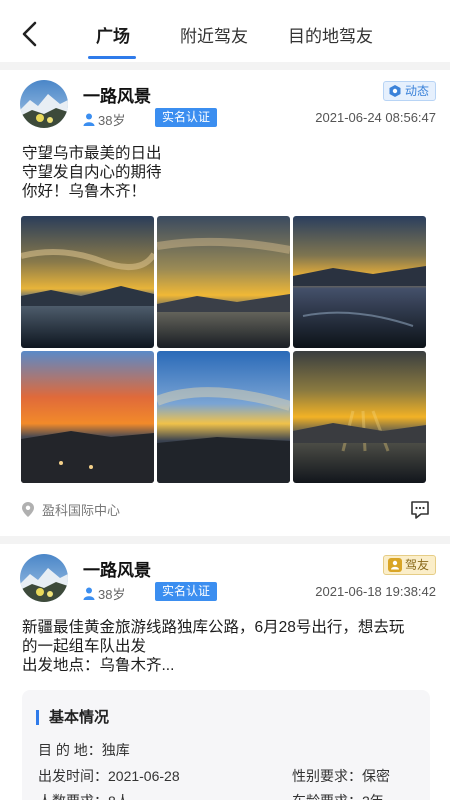  Describe the element at coordinates (420, 510) in the screenshot. I see `comment-icon` at that location.